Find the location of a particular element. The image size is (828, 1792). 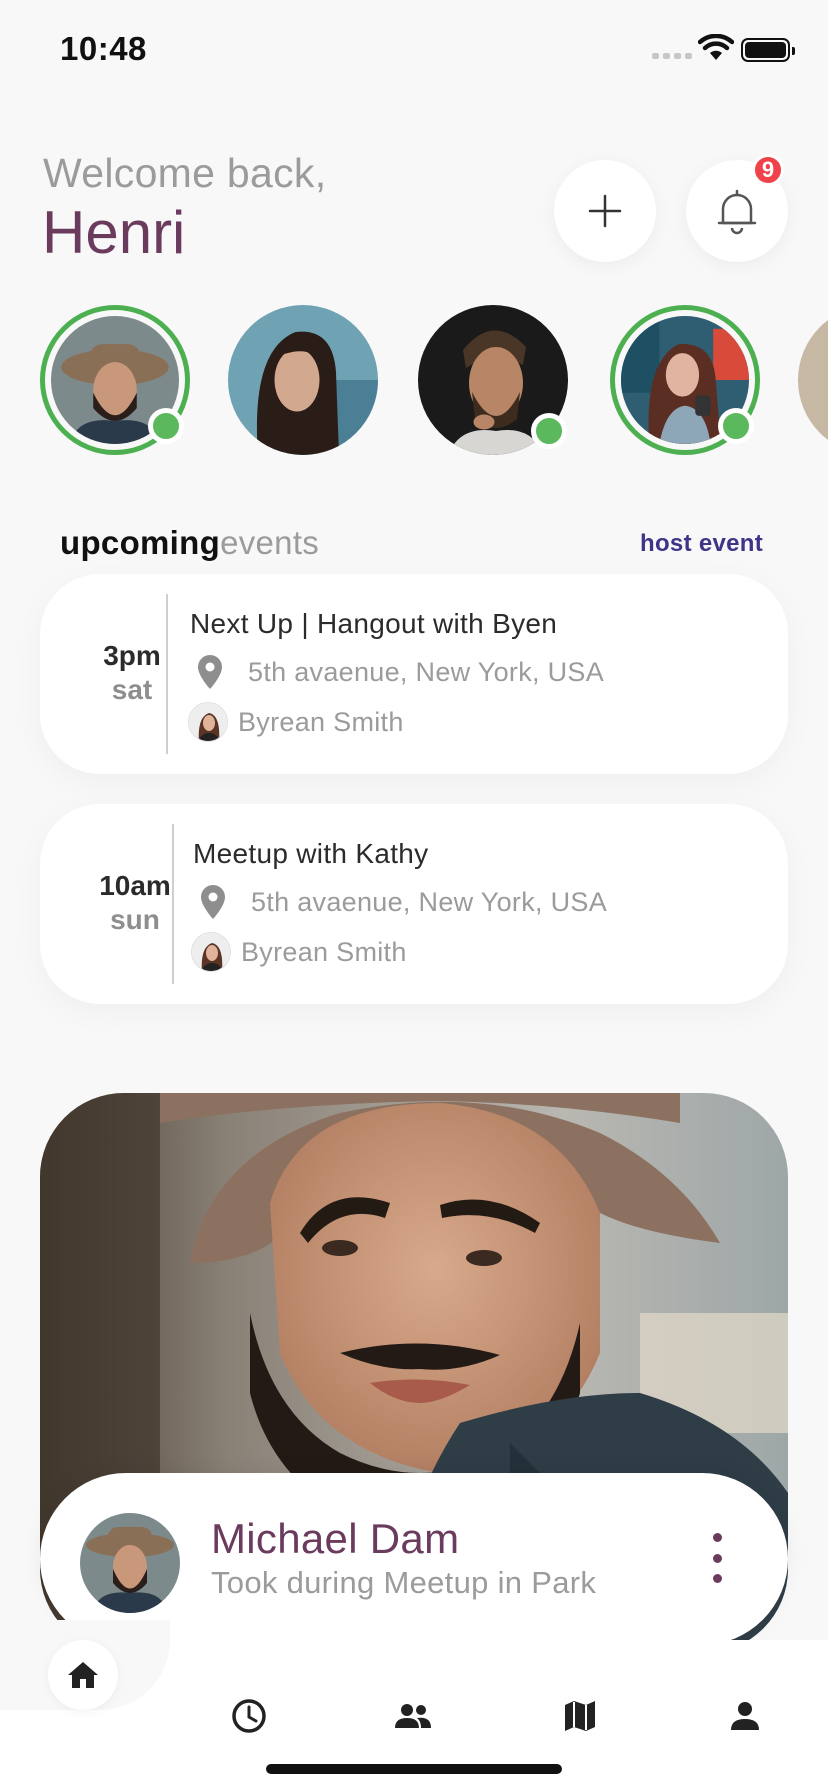

upcoming-title-strong: upcoming is located at coordinates (140, 542).